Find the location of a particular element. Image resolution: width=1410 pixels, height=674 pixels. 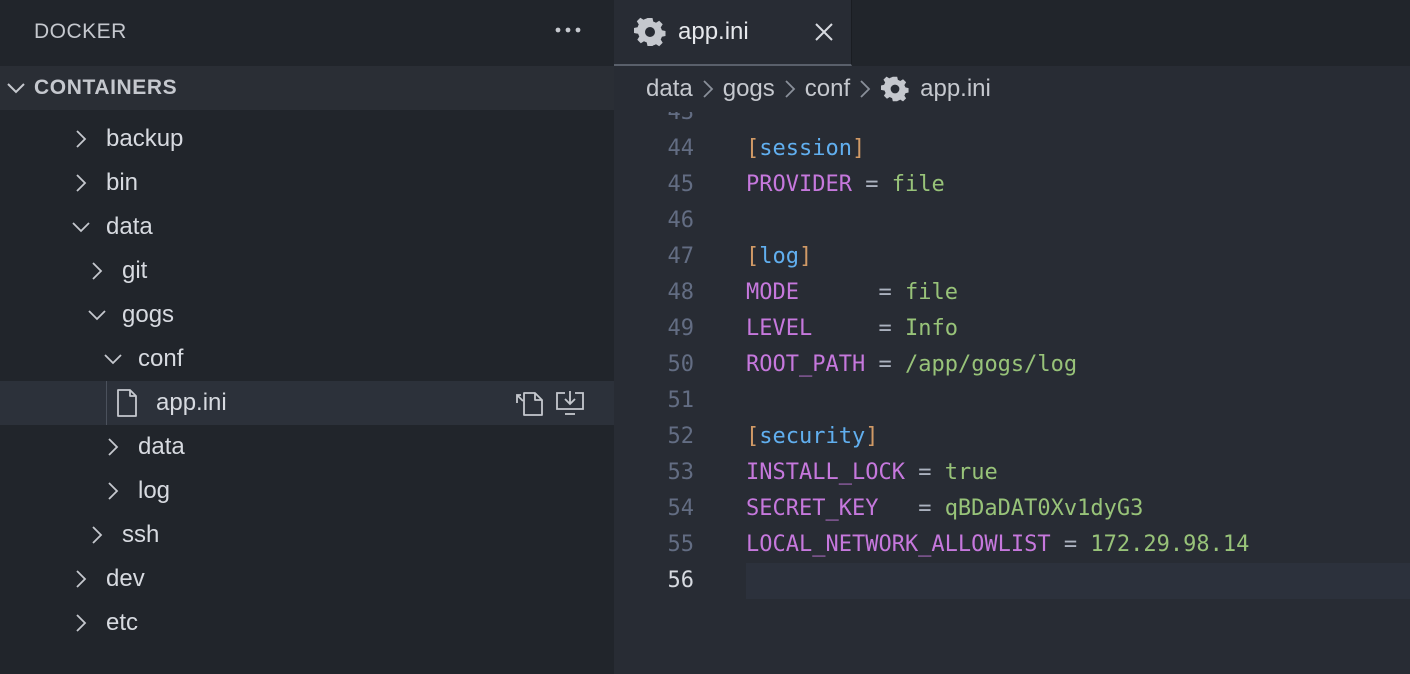

line-number: 44 is located at coordinates (681, 148).